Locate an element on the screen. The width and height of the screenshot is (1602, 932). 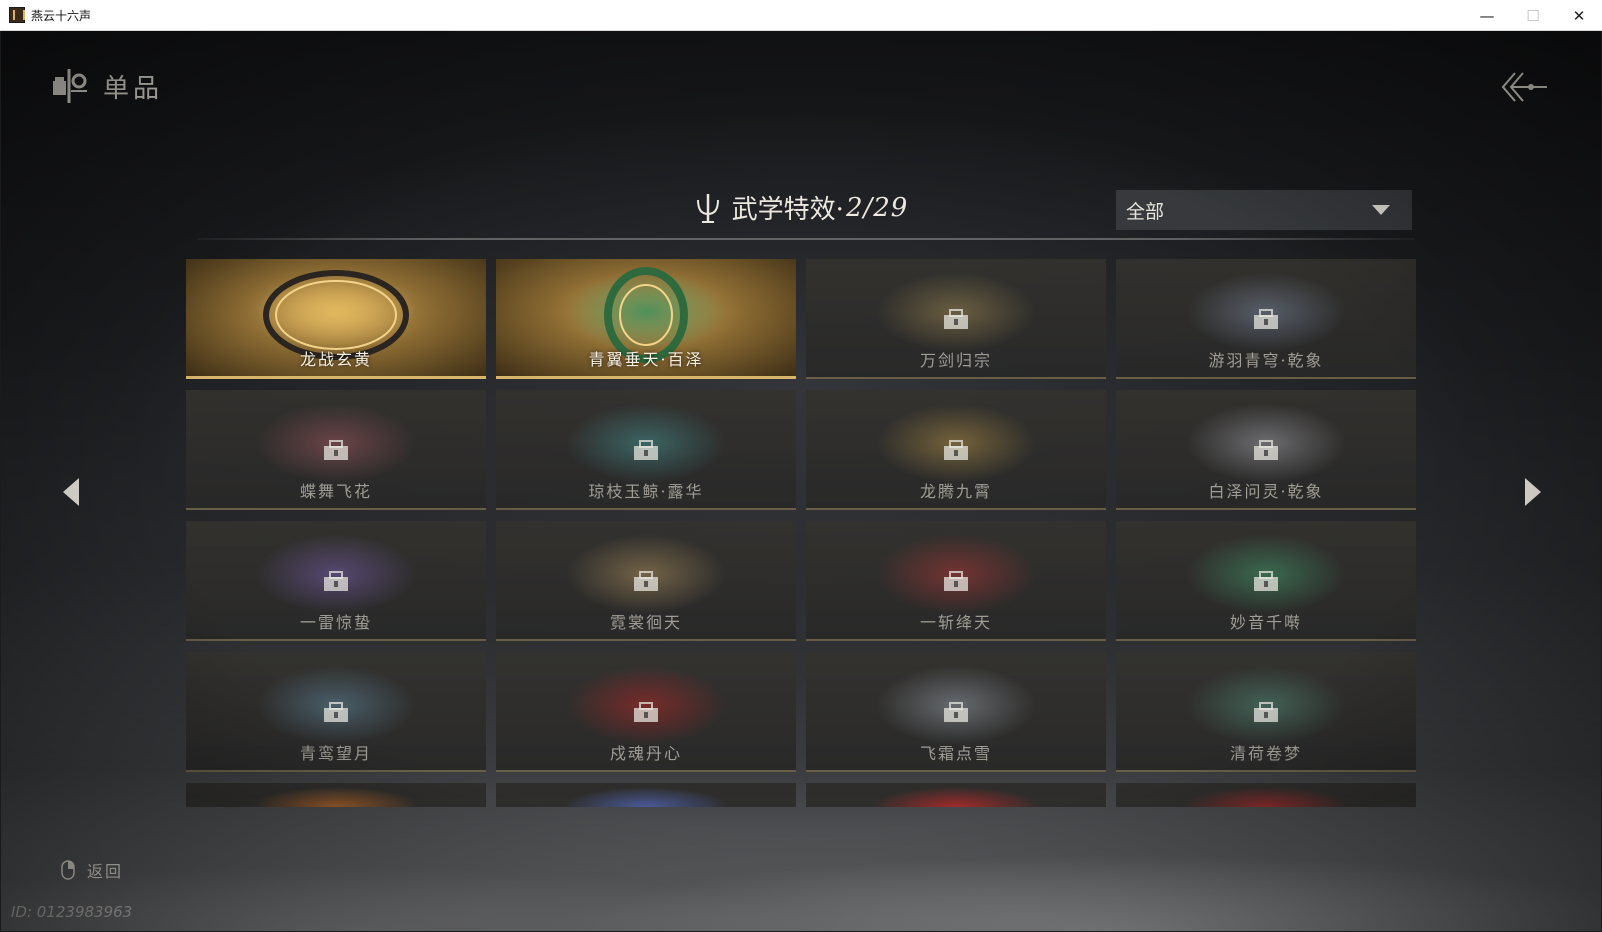
effect-card: 琼枝玉鲸·露华 is located at coordinates (646, 450).